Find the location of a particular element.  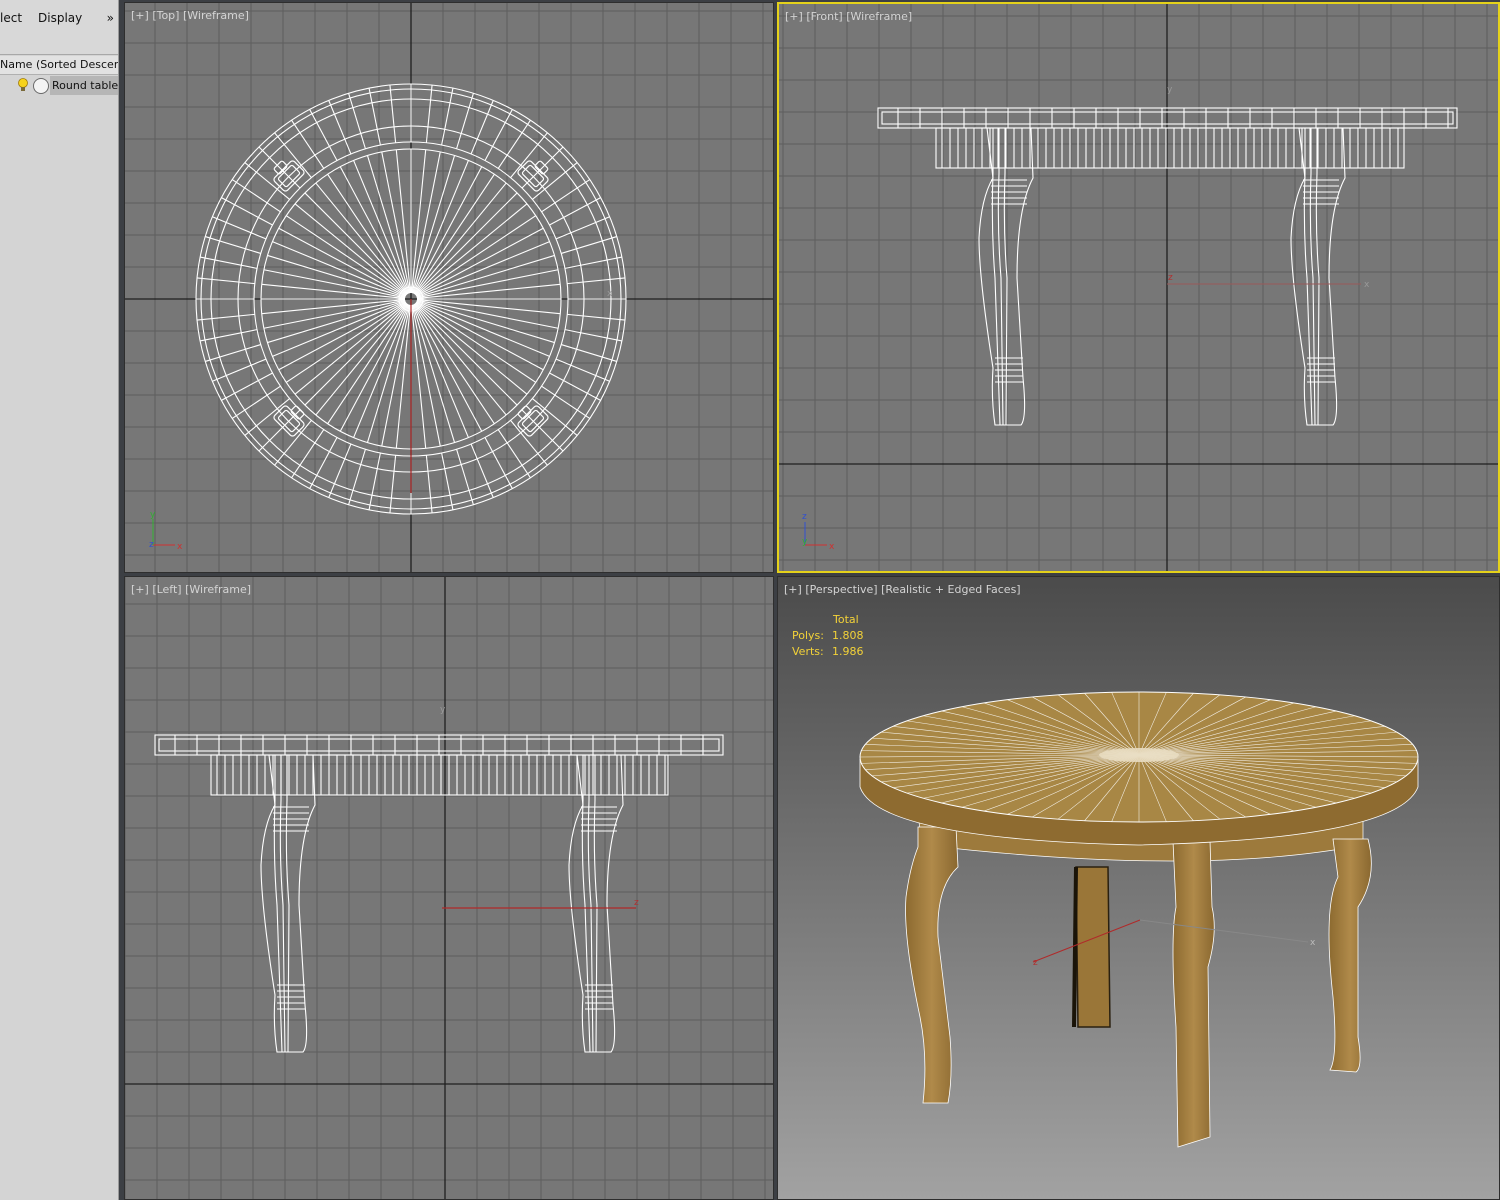

stats-polys-row: Polys: 1.808 is located at coordinates (828, 637).